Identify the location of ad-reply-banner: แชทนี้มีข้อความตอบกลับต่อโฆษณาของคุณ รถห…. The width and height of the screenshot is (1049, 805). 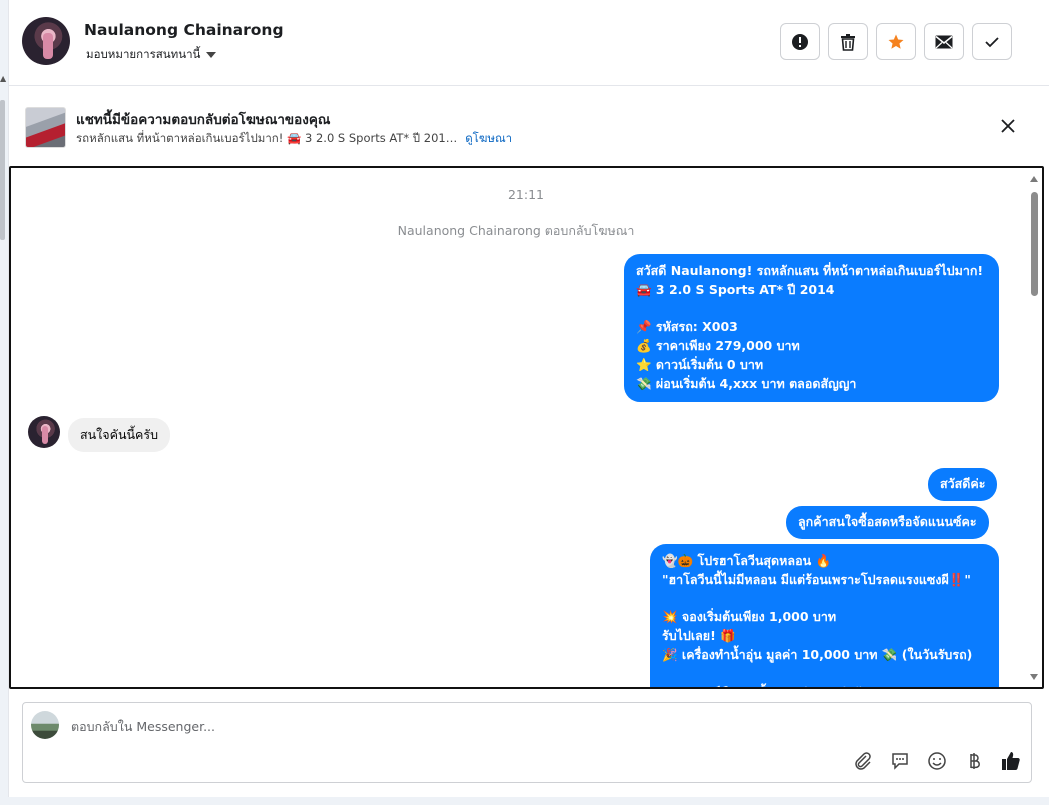
(529, 126).